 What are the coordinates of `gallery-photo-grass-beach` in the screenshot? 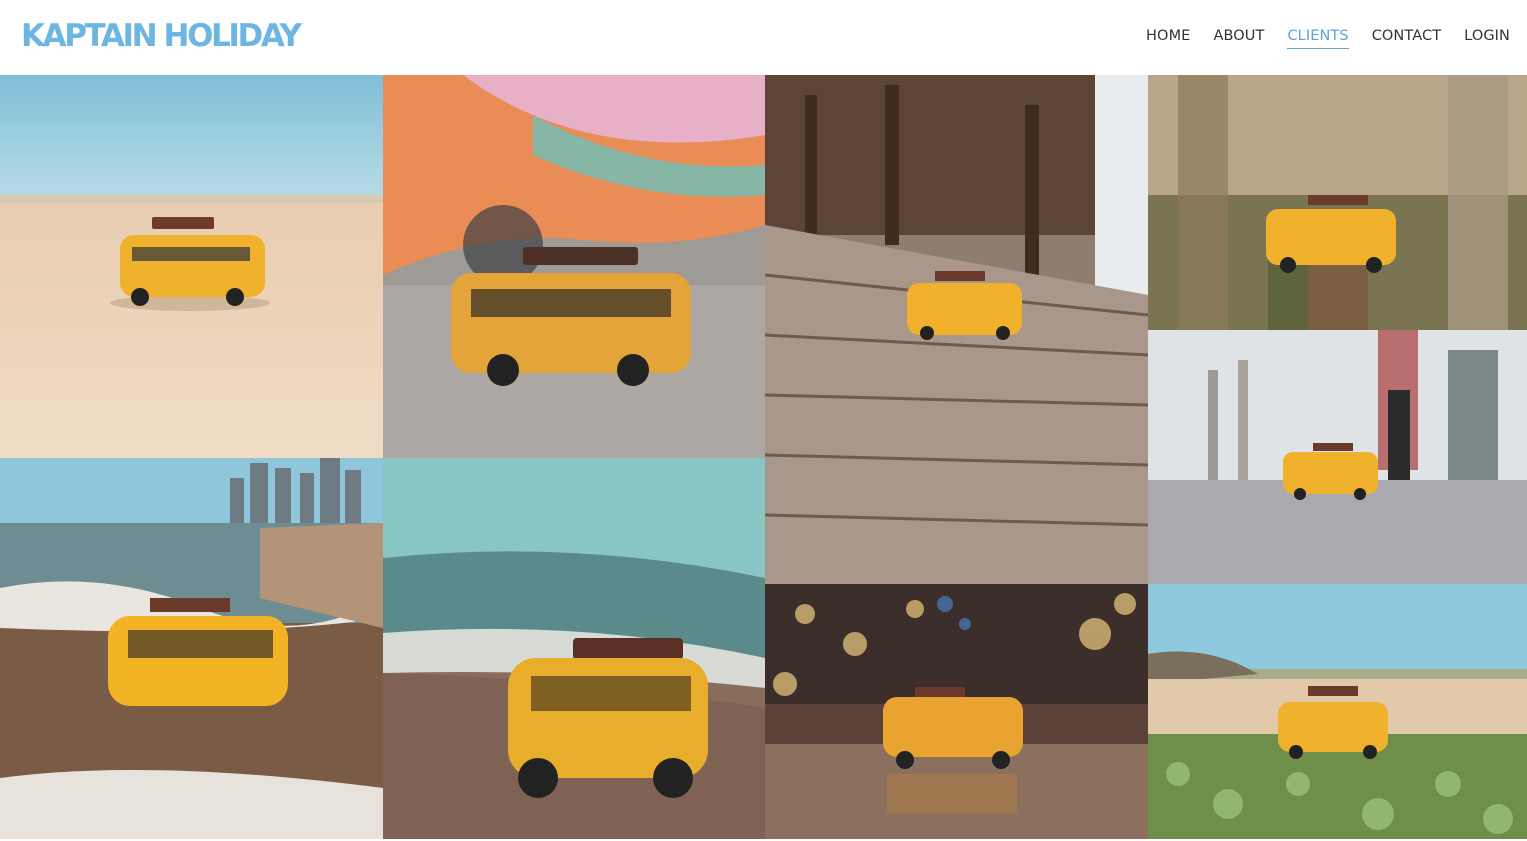 It's located at (1337, 711).